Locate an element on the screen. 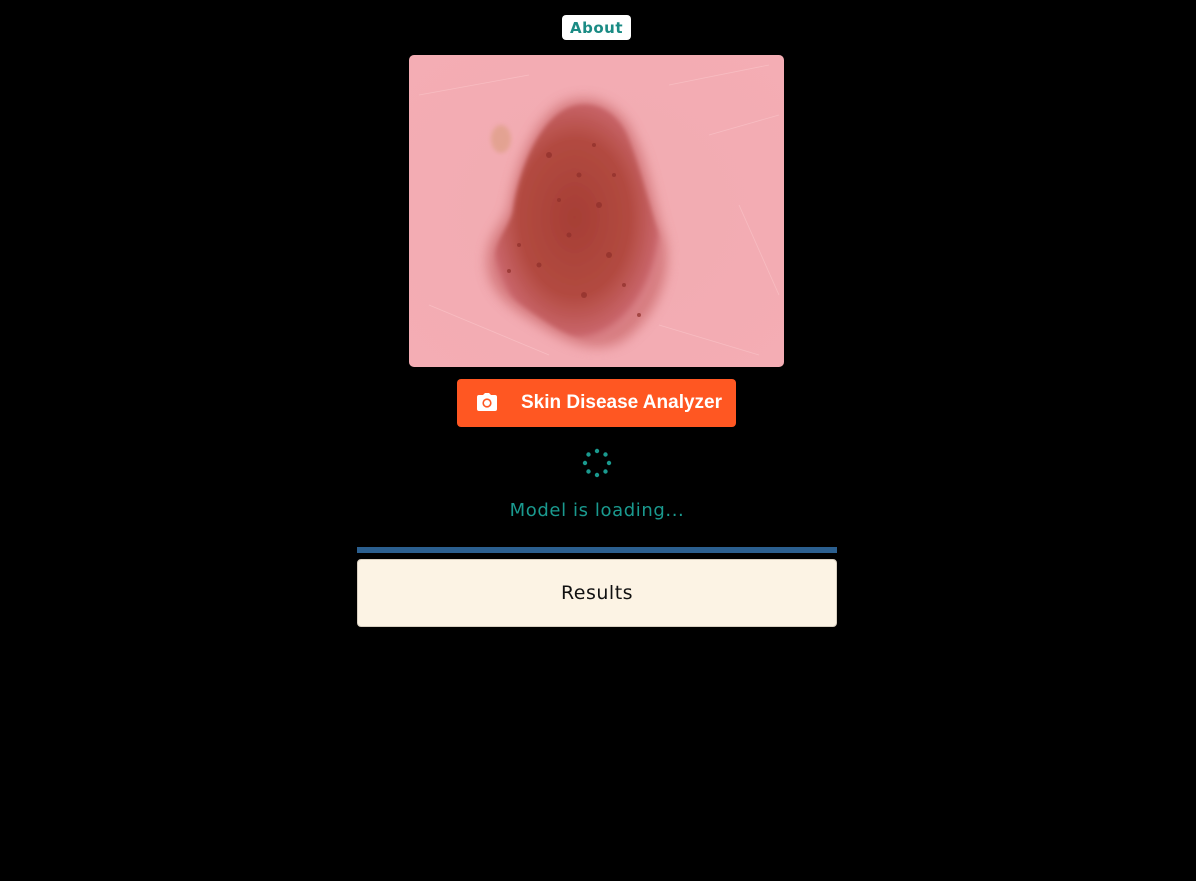 This screenshot has height=881, width=1196. analyzer-button-label: Skin Disease Analyzer is located at coordinates (622, 402).